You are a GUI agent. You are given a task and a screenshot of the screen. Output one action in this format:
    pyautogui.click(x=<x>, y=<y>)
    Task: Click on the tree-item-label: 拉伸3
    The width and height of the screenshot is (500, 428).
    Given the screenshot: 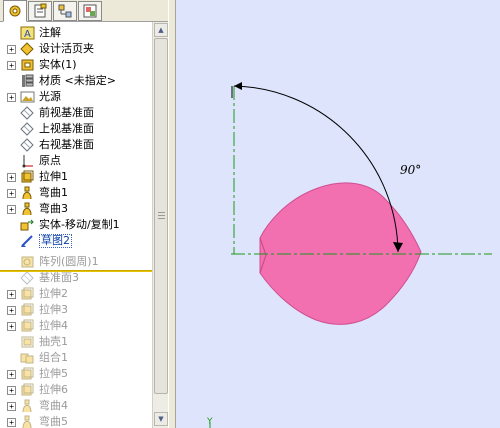 What is the action you would take?
    pyautogui.click(x=53, y=309)
    